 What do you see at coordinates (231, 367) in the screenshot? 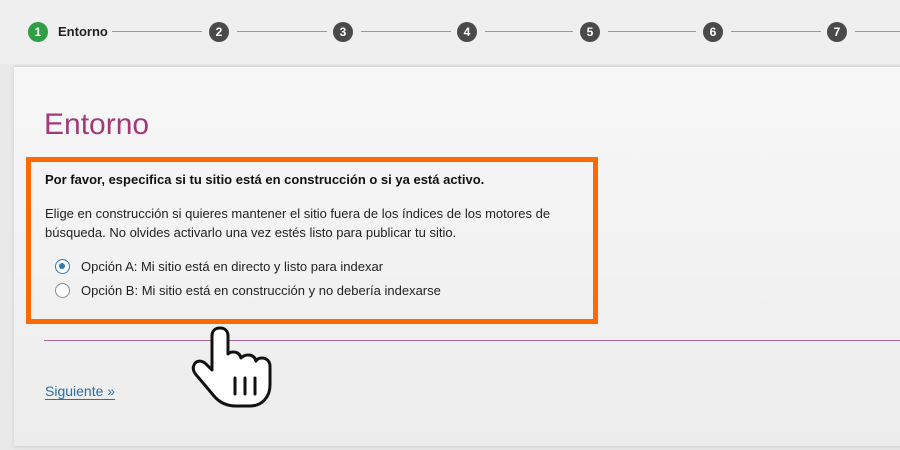
I see `hand-pointer-icon` at bounding box center [231, 367].